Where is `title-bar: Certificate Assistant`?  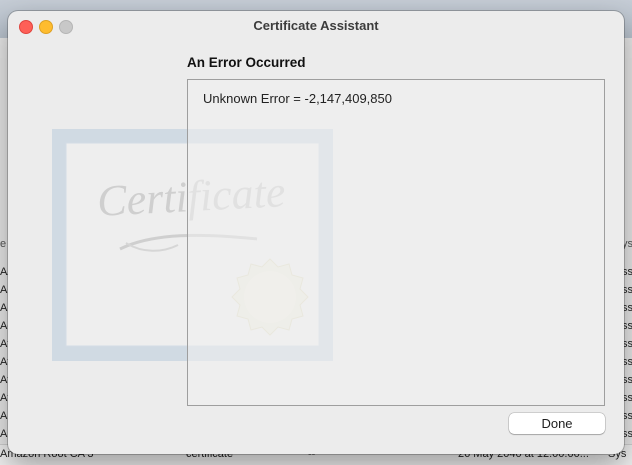 title-bar: Certificate Assistant is located at coordinates (316, 26).